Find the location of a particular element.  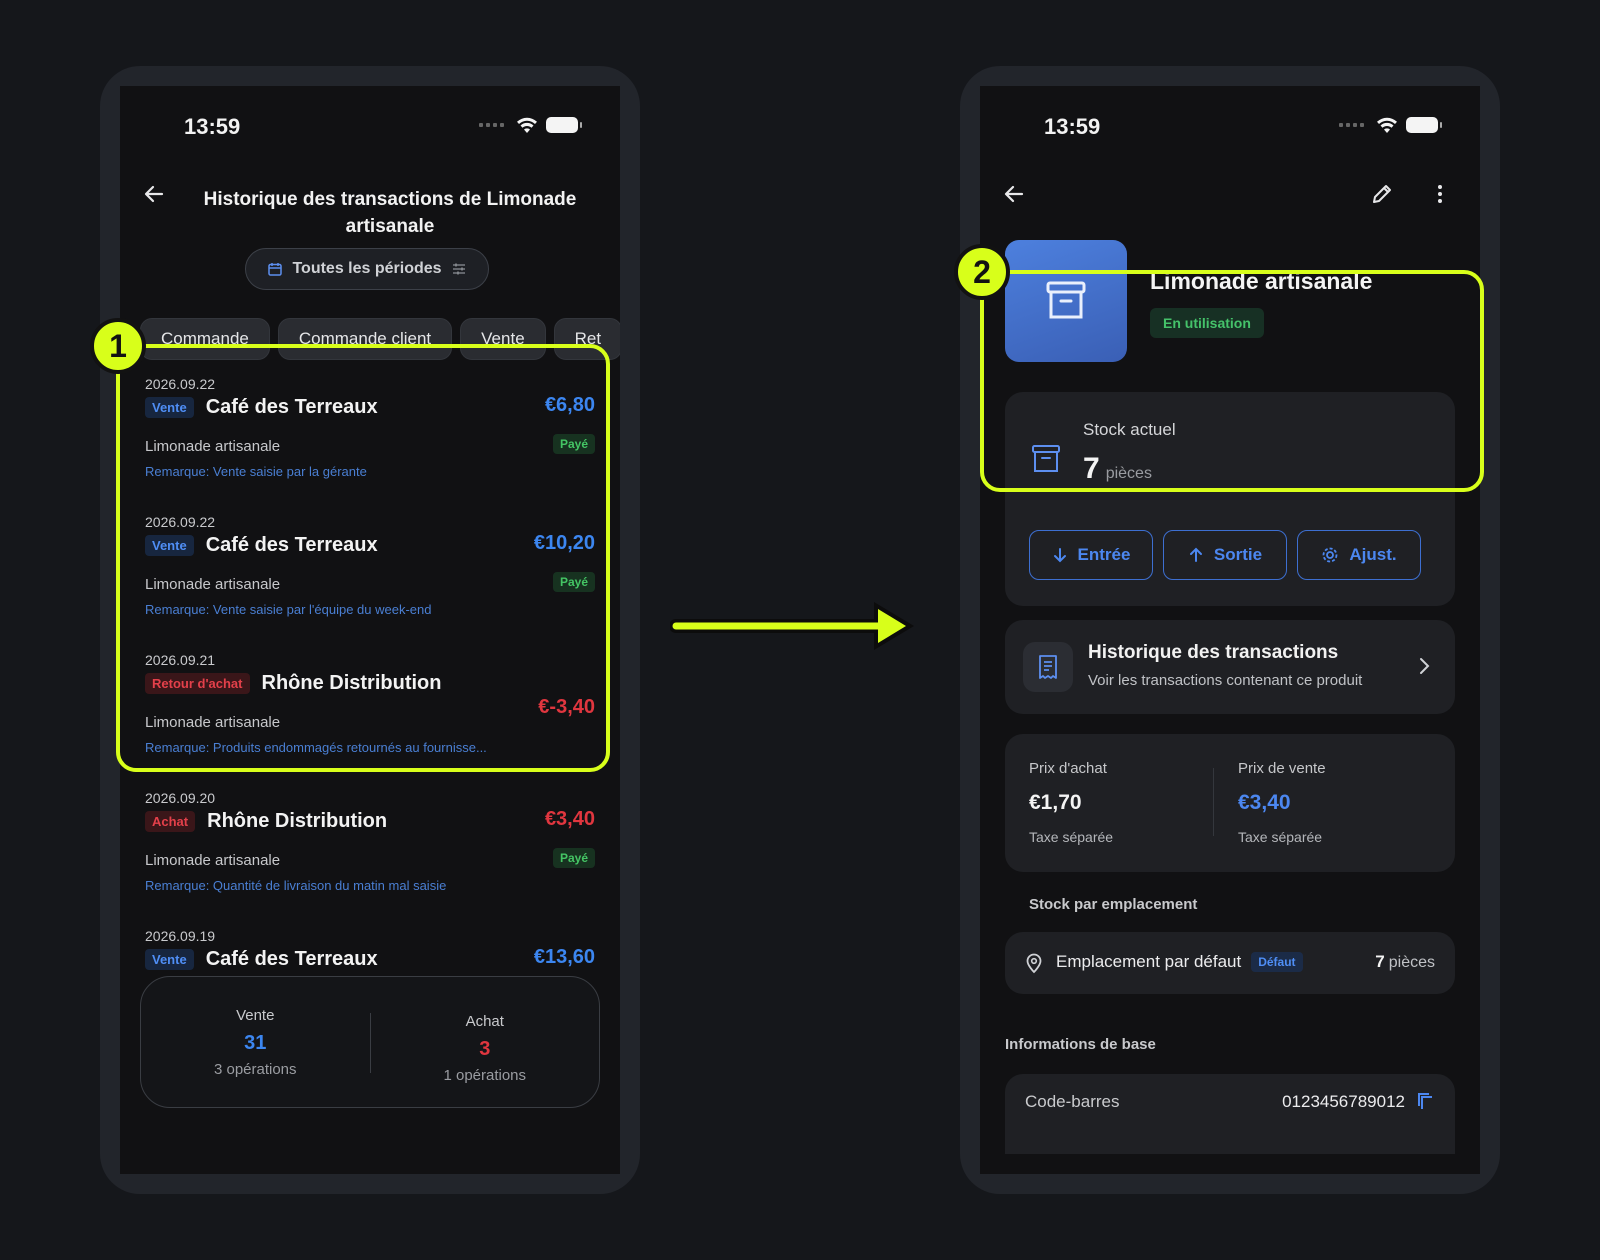

transaction-item: 2026.09.19 Vente Café des Terreaux €13,60 is located at coordinates (370, 953).